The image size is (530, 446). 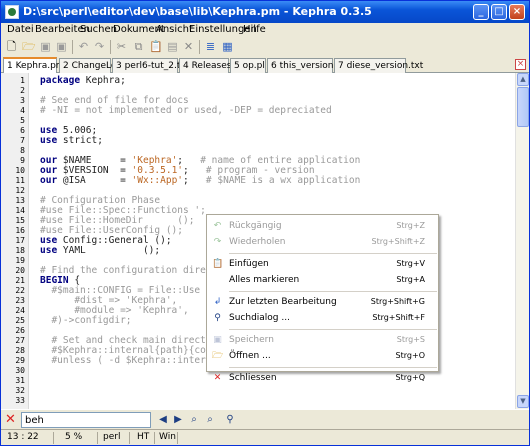 What do you see at coordinates (178, 420) in the screenshot?
I see `find-next-icon: ▶` at bounding box center [178, 420].